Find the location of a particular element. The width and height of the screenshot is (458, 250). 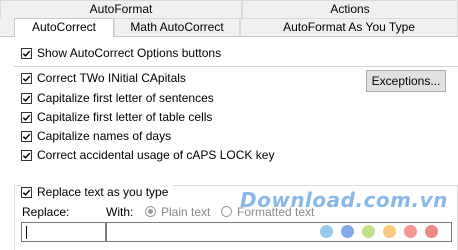

show-autocorrect-options-checkbox: Show AutoCorrect Options buttons is located at coordinates (121, 53).